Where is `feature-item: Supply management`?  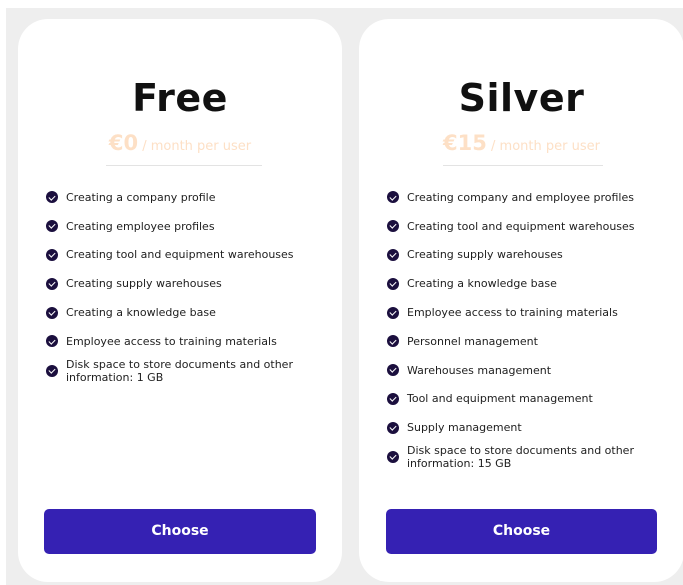 feature-item: Supply management is located at coordinates (517, 427).